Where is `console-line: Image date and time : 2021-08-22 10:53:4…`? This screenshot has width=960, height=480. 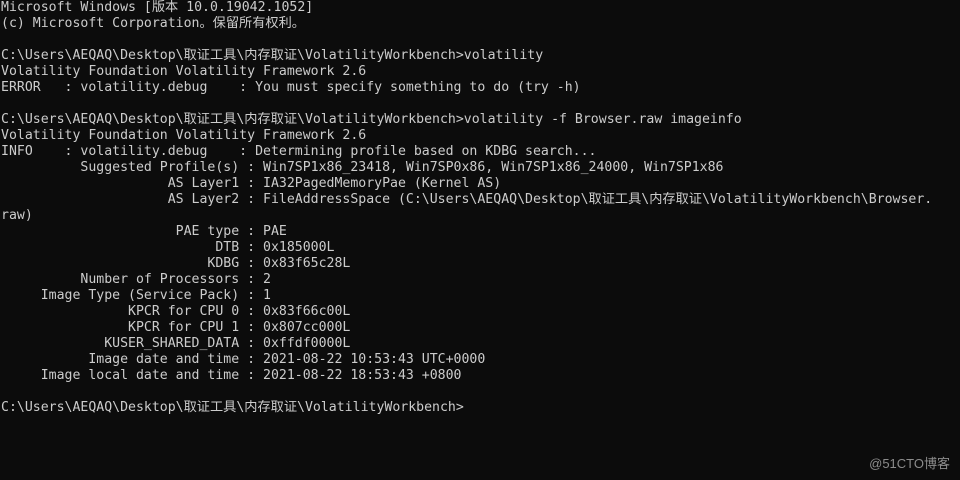 console-line: Image date and time : 2021-08-22 10:53:4… is located at coordinates (243, 359).